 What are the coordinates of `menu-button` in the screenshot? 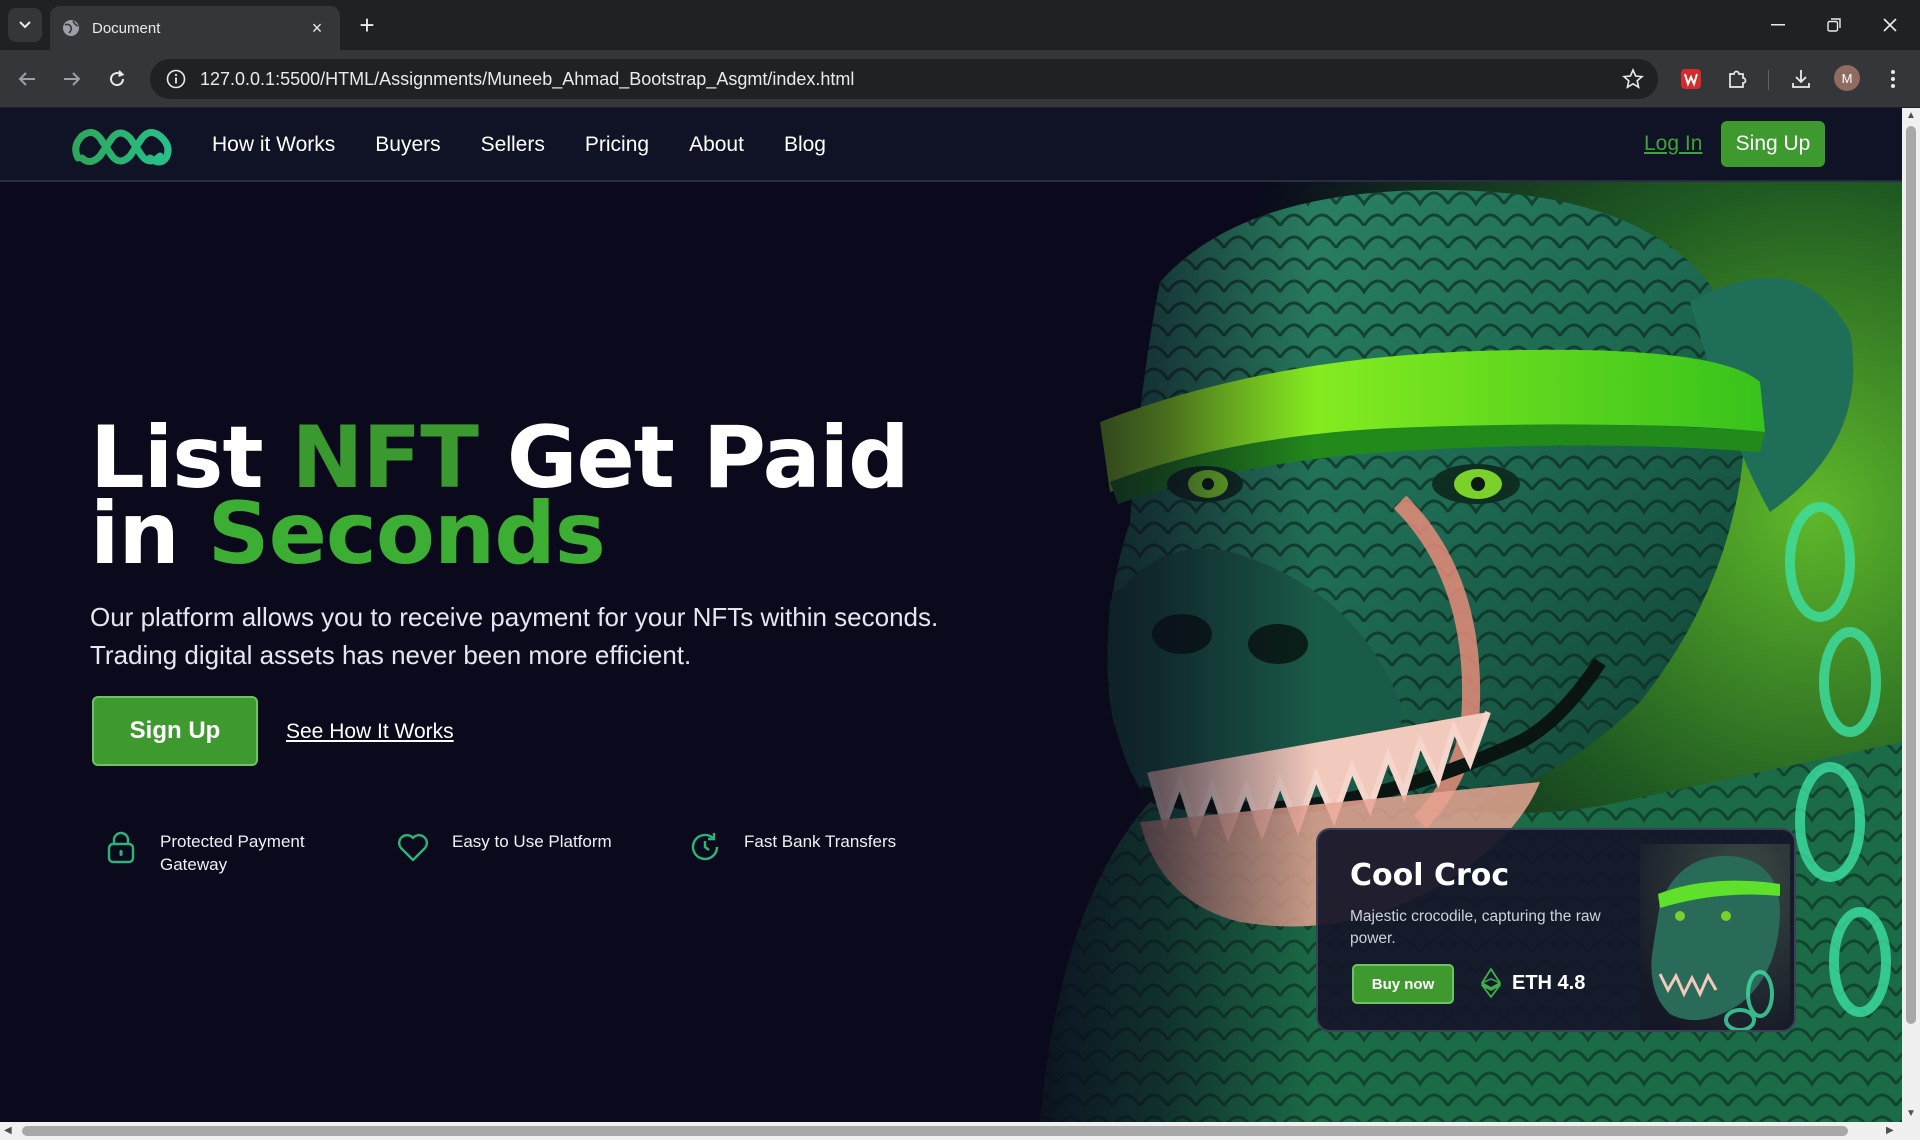 It's located at (1893, 79).